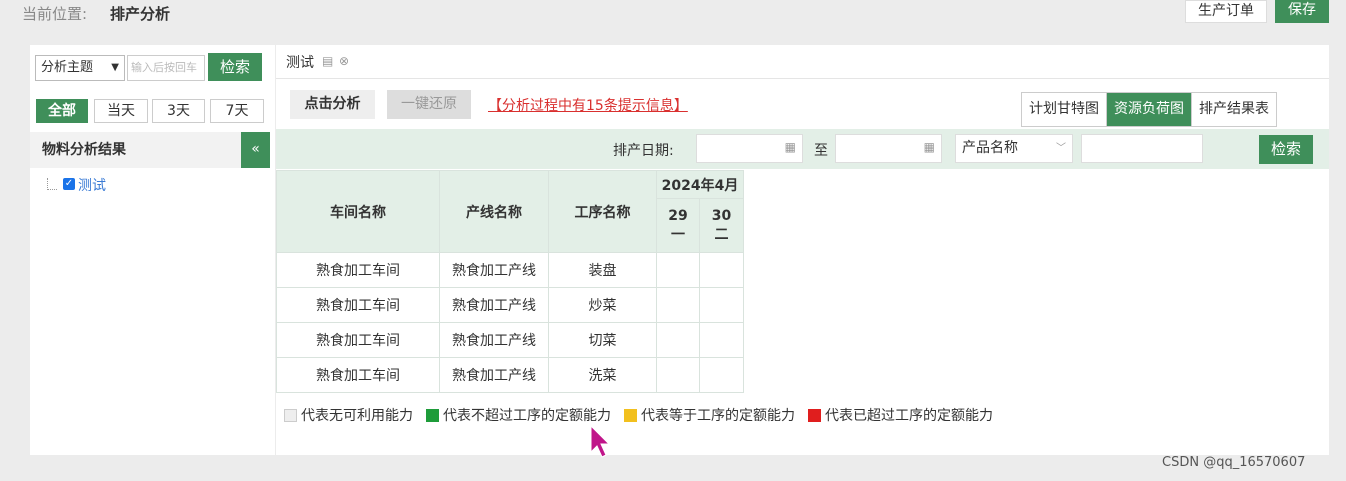  What do you see at coordinates (1226, 11) in the screenshot?
I see `production-order-button: 生产订单` at bounding box center [1226, 11].